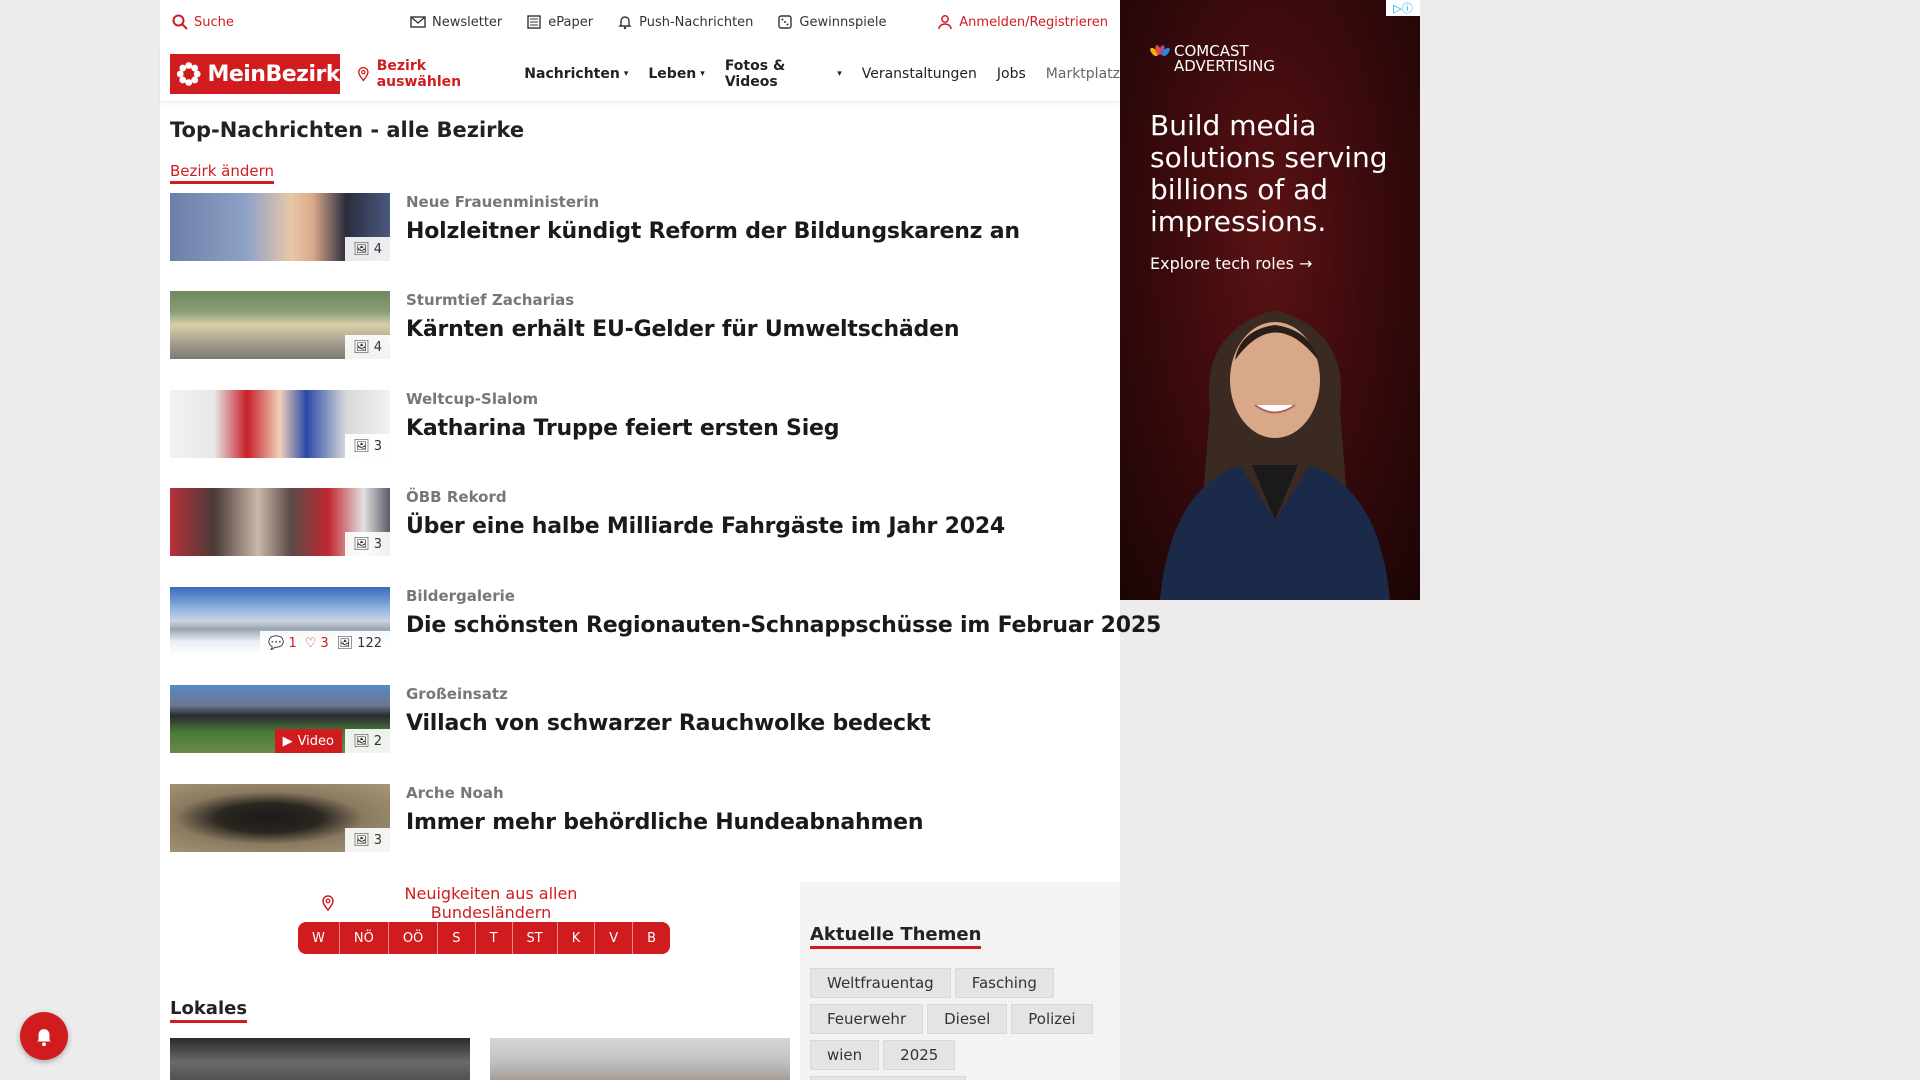 The height and width of the screenshot is (1080, 1920). Describe the element at coordinates (652, 938) in the screenshot. I see `state-button-b: B` at that location.